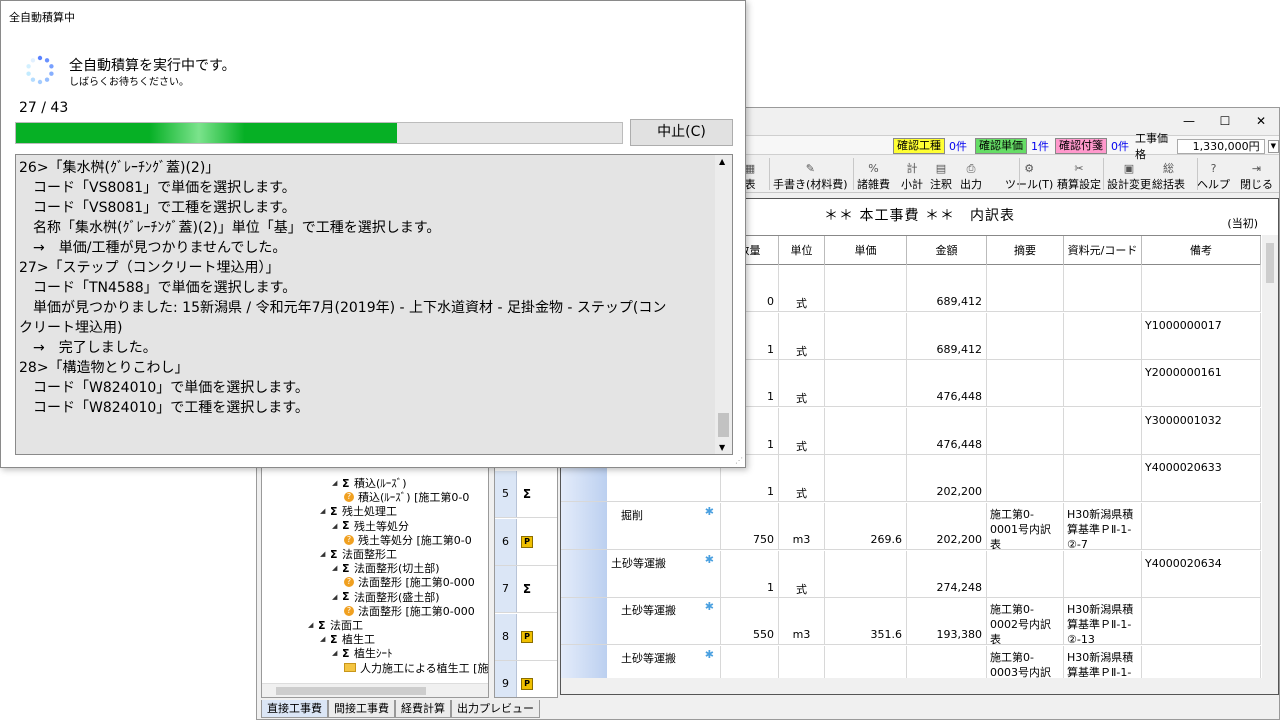 This screenshot has width=1280, height=720. I want to click on cell-remark: Y4000020633, so click(1201, 478).